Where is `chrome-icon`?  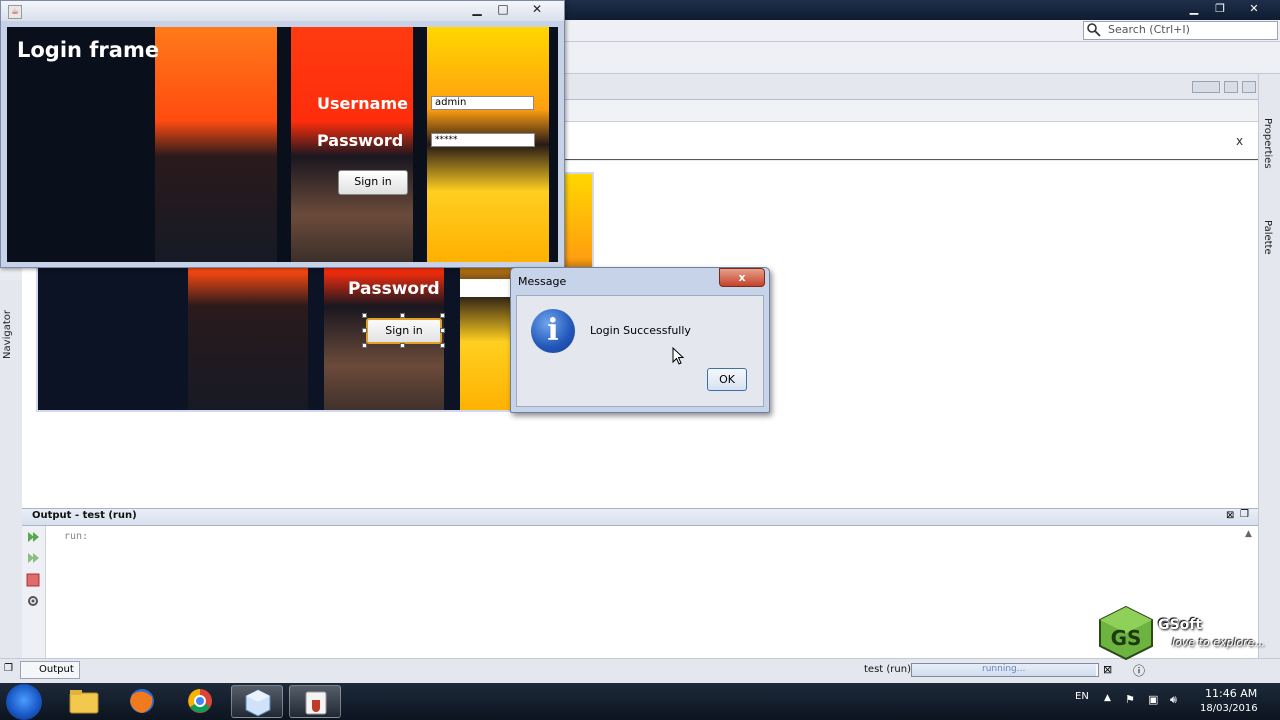
chrome-icon is located at coordinates (200, 701).